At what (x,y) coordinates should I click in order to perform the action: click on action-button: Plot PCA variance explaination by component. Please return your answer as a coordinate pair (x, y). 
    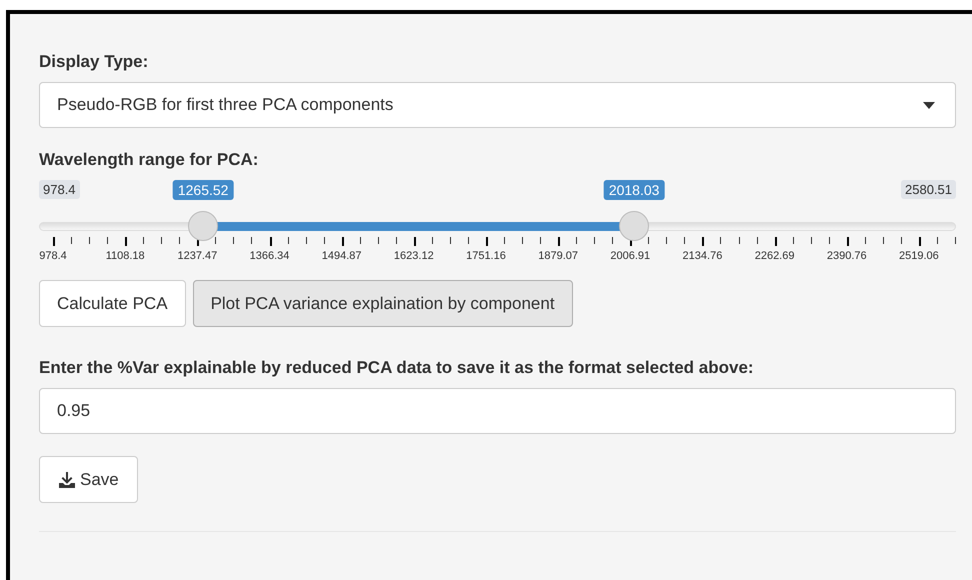
    Looking at the image, I should click on (382, 303).